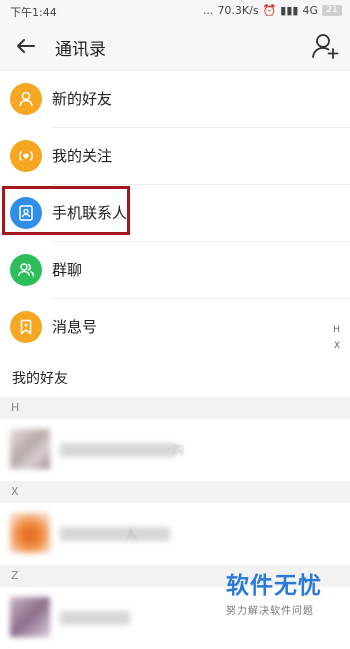 Image resolution: width=350 pixels, height=649 pixels. What do you see at coordinates (131, 534) in the screenshot?
I see `contact-name-fragment: 人` at bounding box center [131, 534].